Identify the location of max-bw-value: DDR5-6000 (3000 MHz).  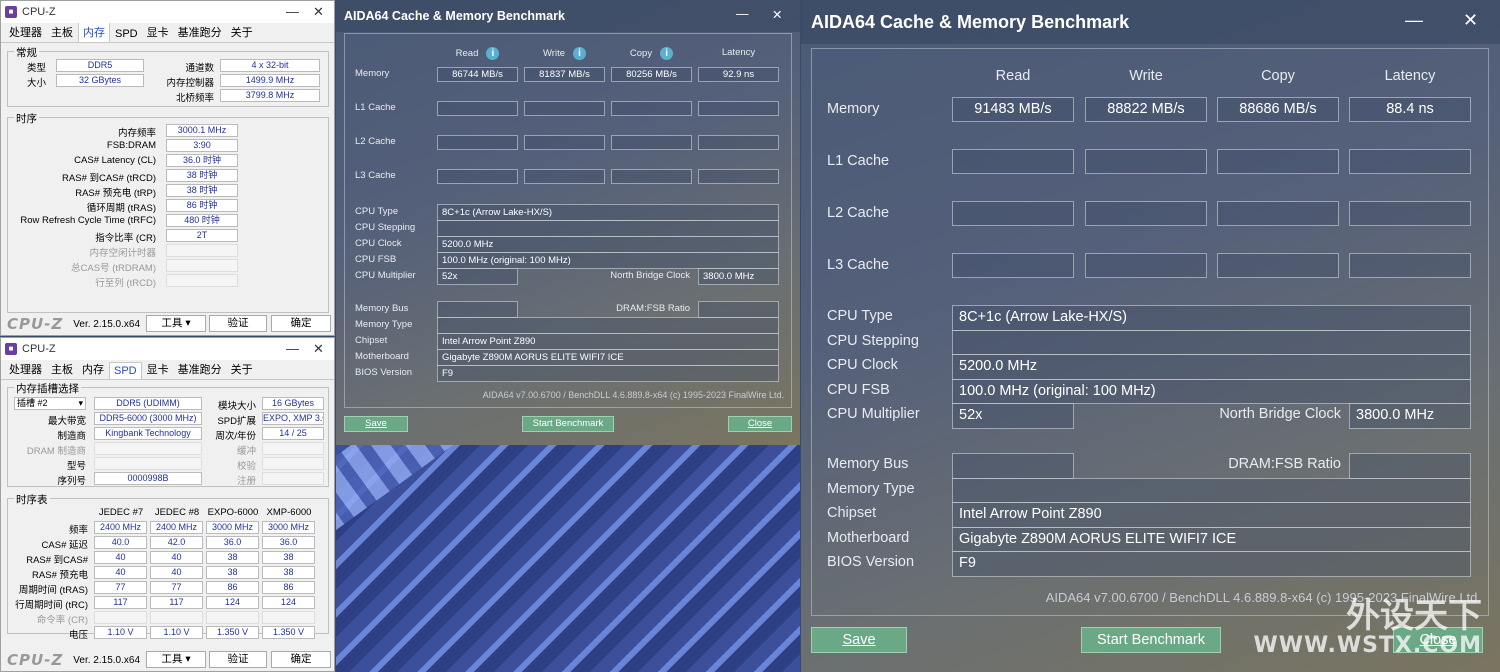
(148, 418).